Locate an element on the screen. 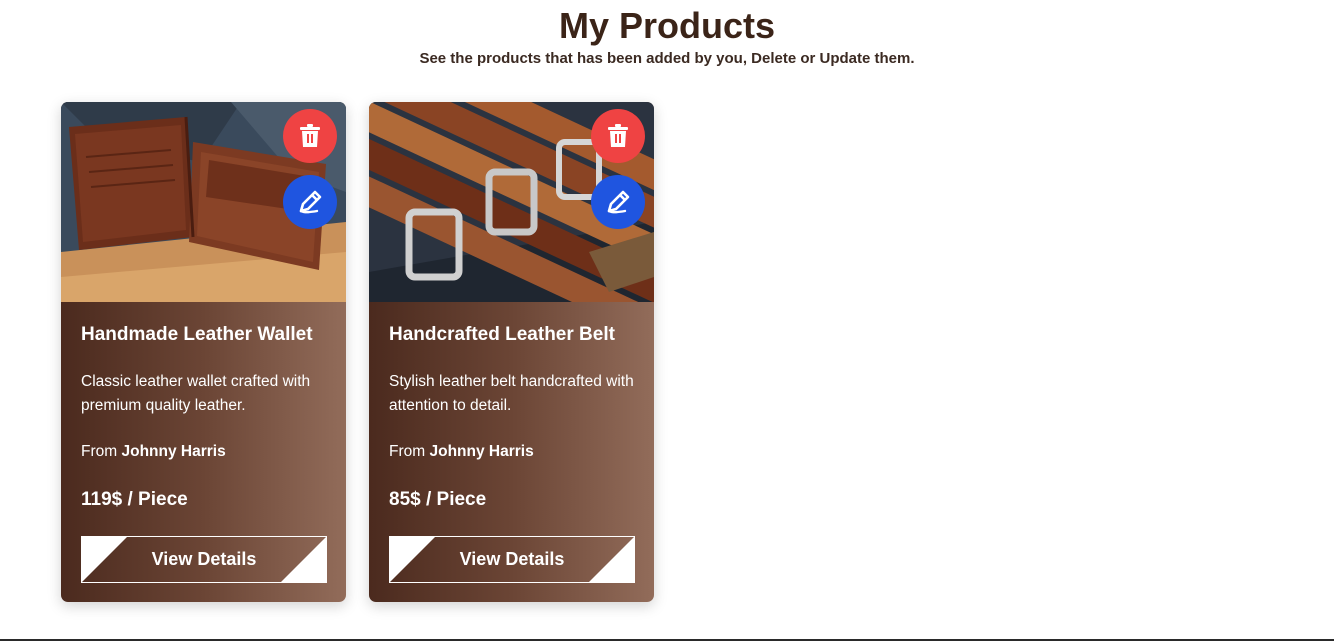 The width and height of the screenshot is (1334, 641). product-title: Handcrafted Leather Belt is located at coordinates (502, 334).